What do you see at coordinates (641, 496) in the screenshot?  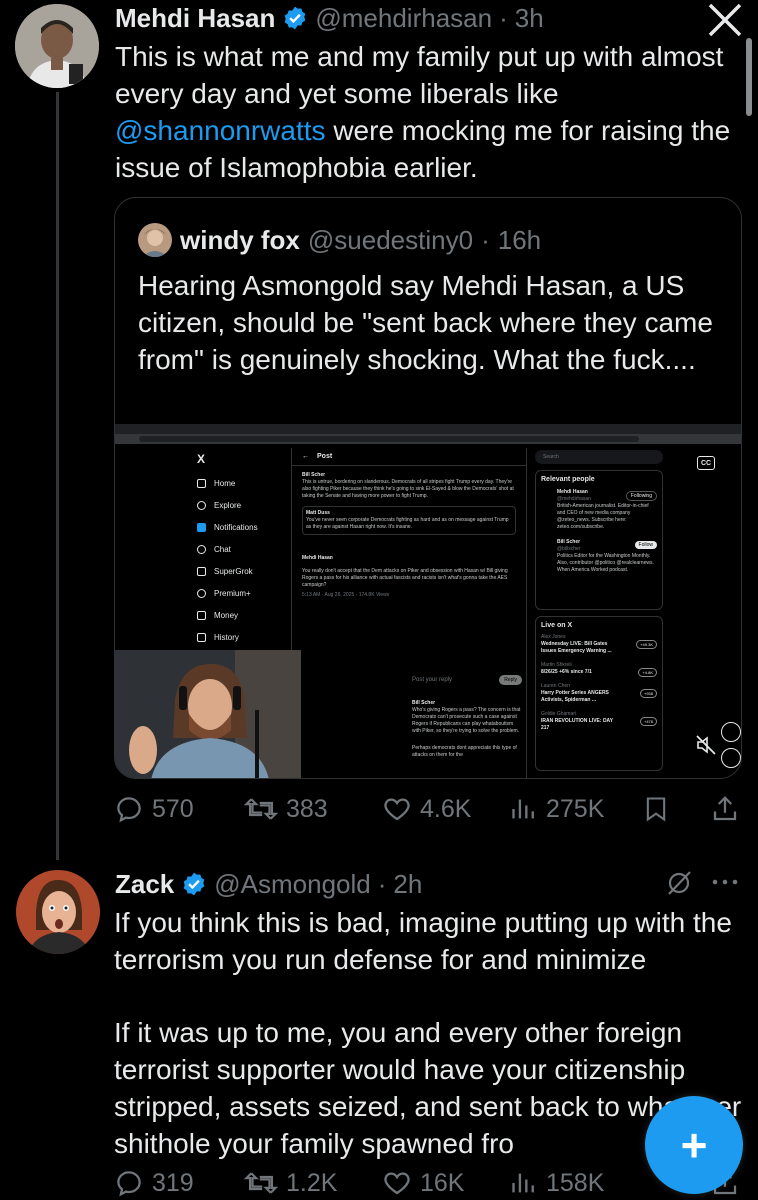 I see `following-button: Following` at bounding box center [641, 496].